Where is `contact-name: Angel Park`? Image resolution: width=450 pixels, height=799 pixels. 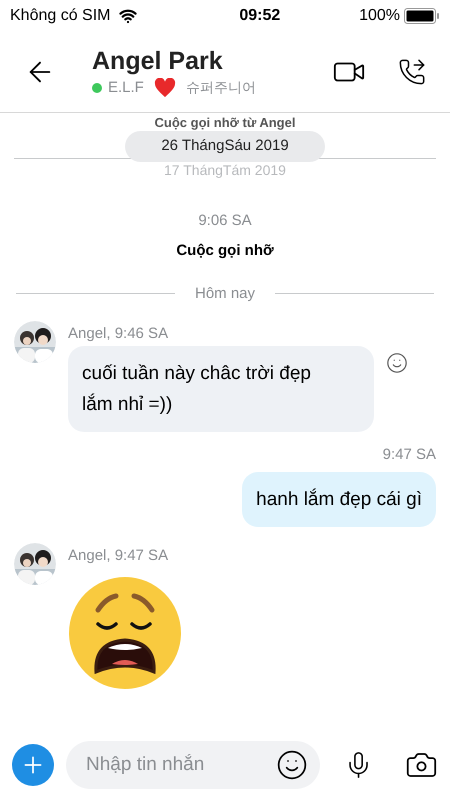
contact-name: Angel Park is located at coordinates (158, 61).